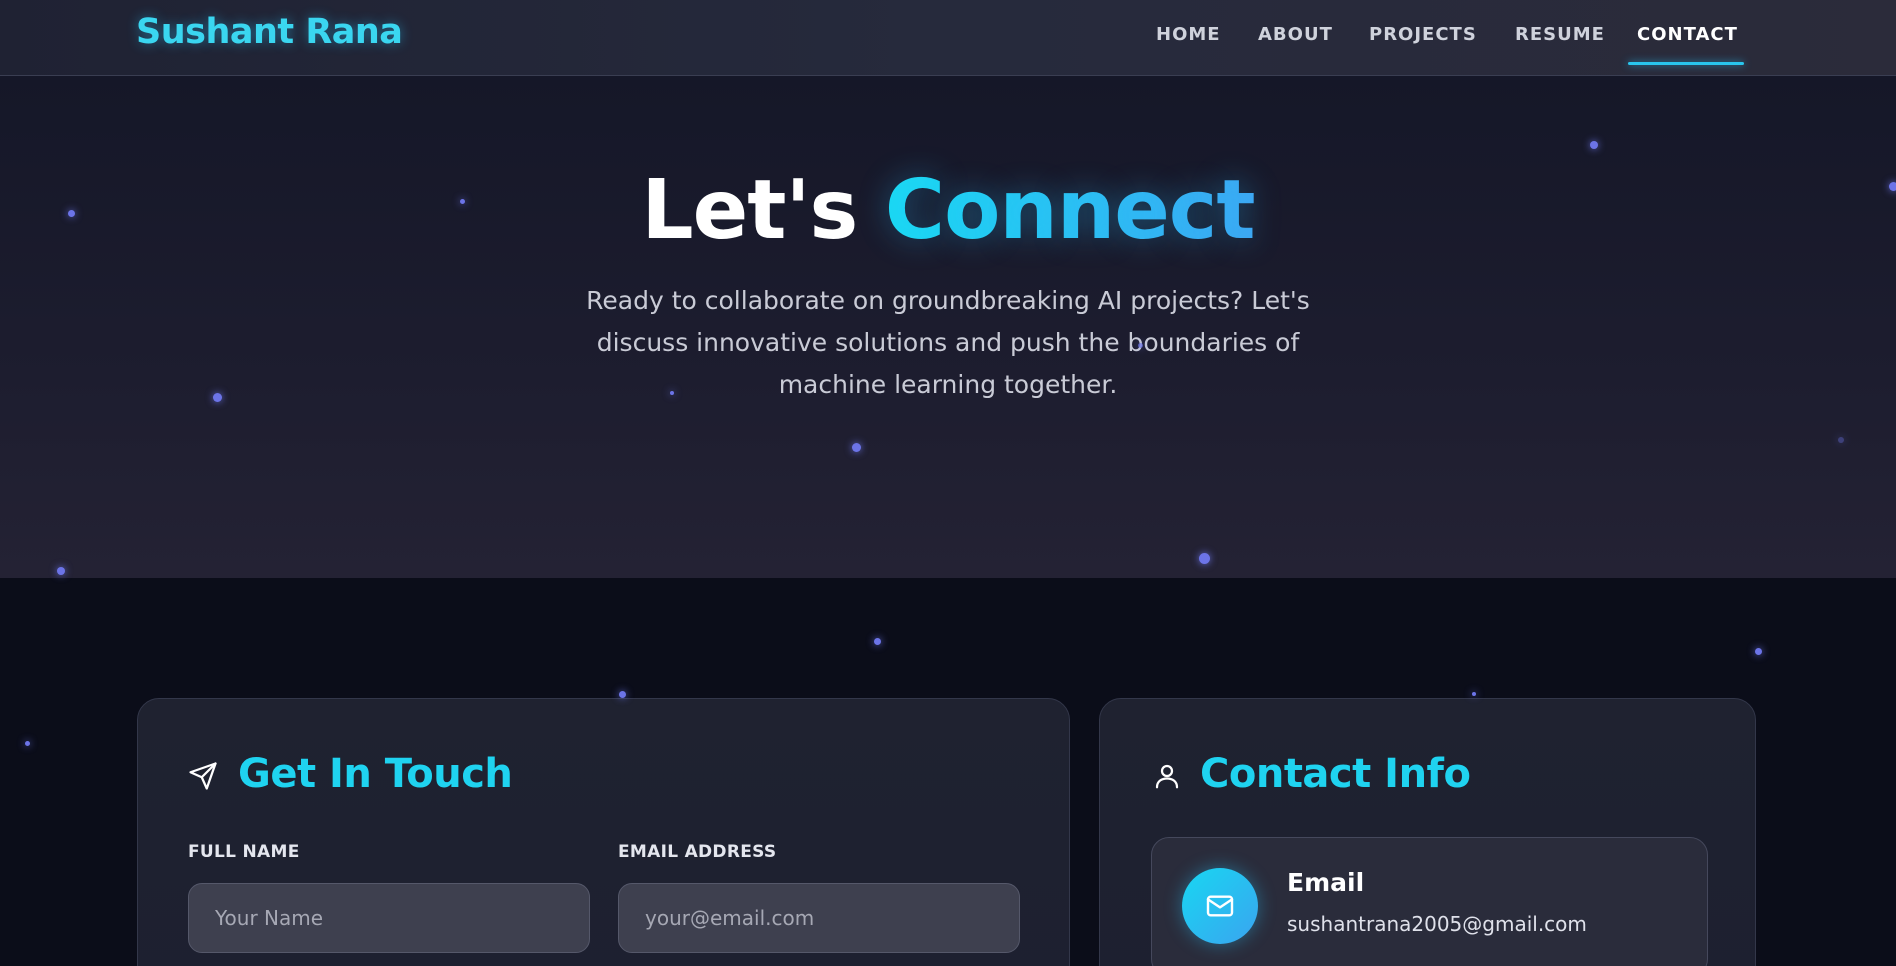  I want to click on nav-link-resume: RESUME, so click(1560, 34).